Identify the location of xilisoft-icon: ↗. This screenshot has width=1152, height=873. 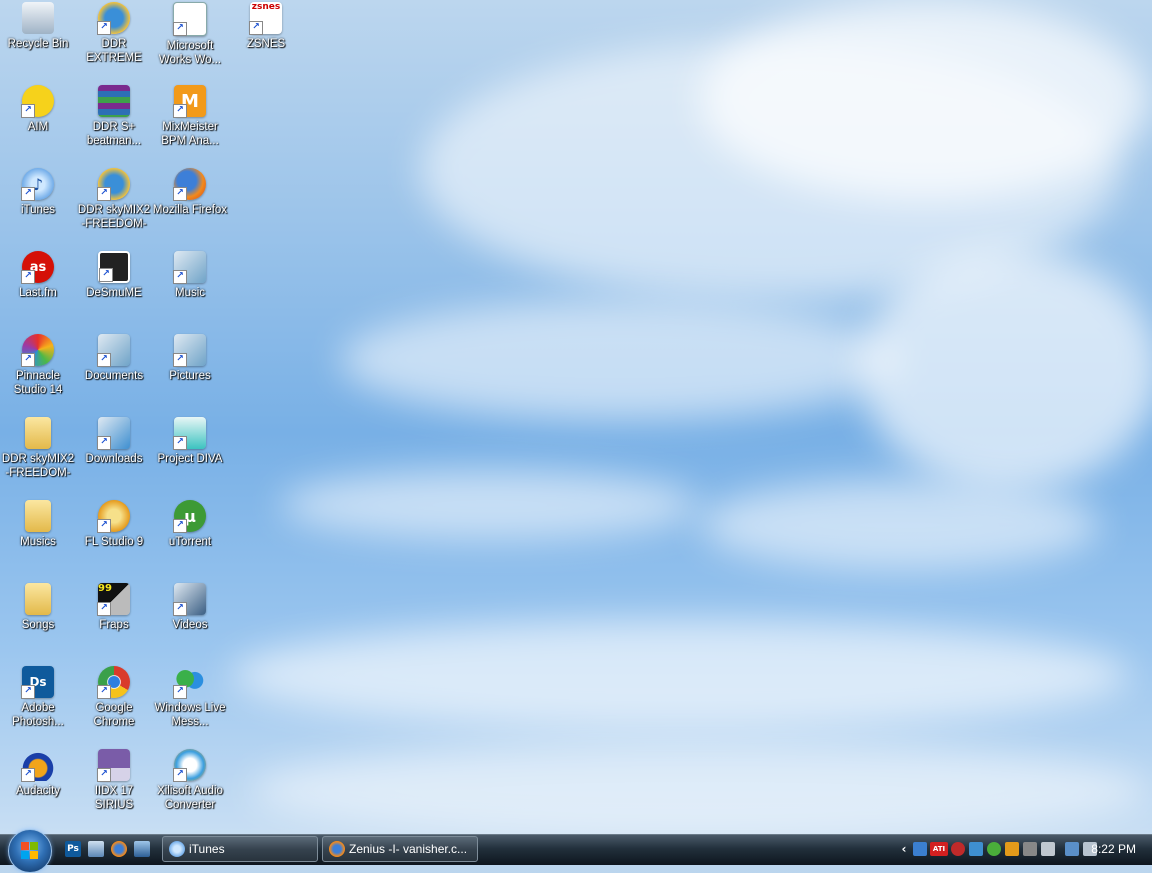
(189, 765).